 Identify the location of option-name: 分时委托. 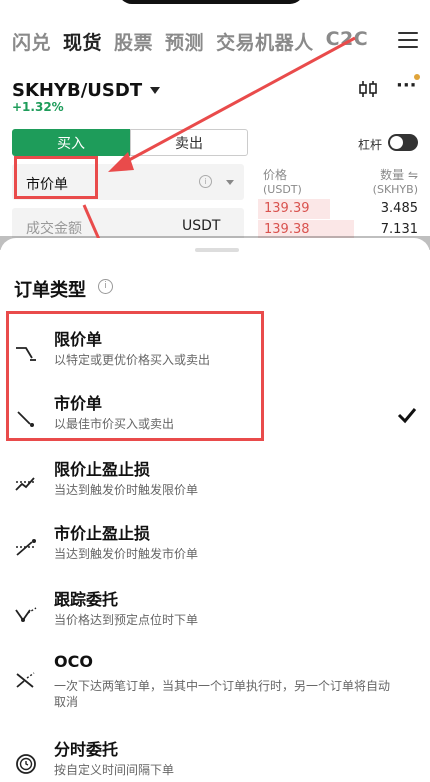
(86, 749).